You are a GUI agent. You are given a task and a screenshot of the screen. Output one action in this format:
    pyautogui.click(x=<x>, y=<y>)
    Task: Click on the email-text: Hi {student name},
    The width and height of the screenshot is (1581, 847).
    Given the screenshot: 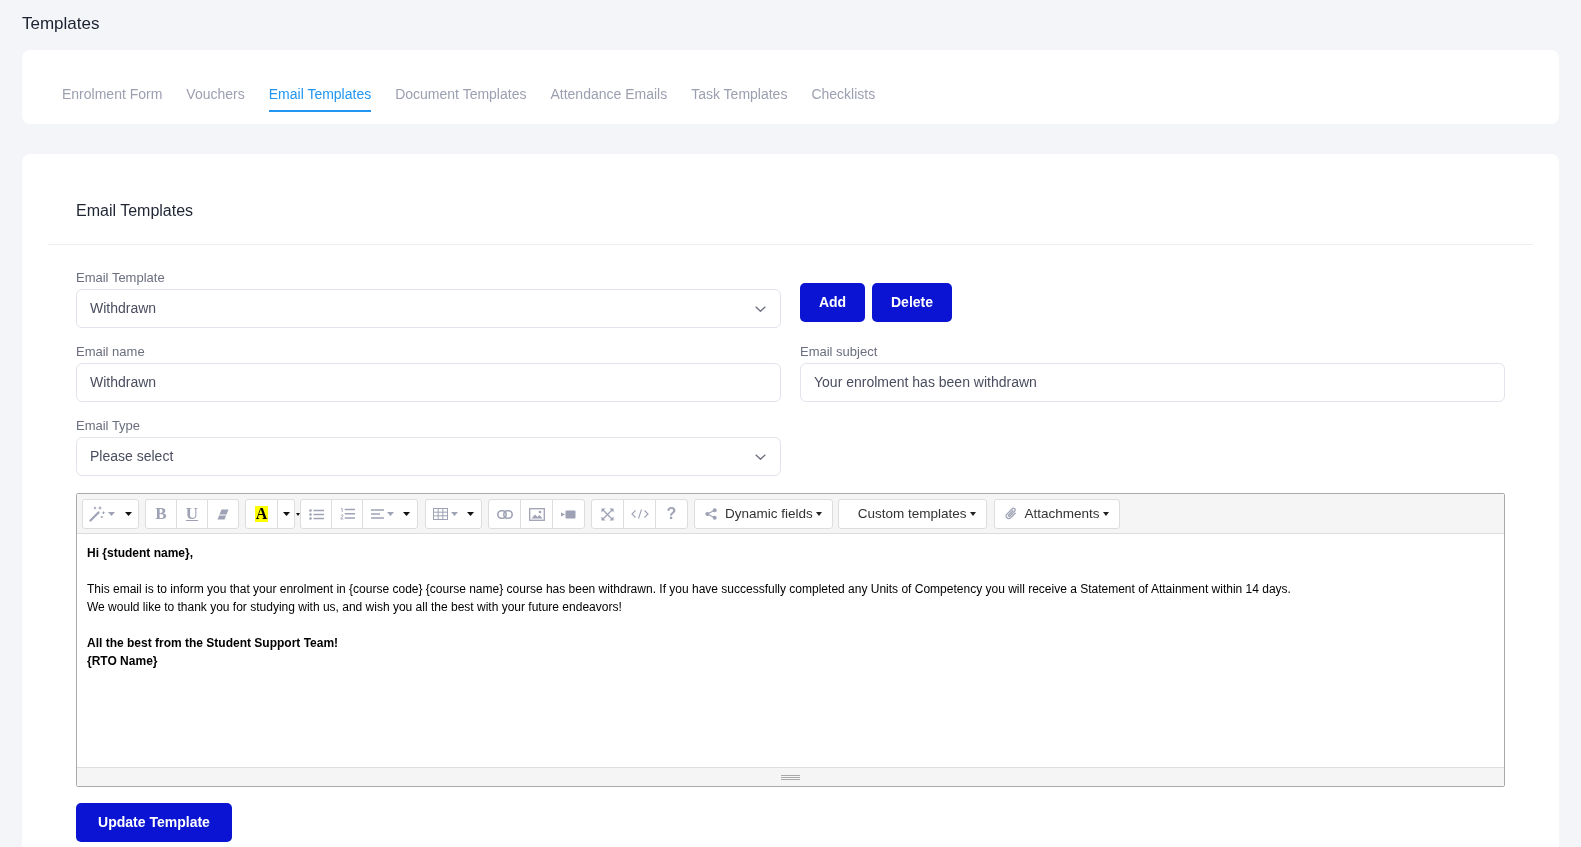 What is the action you would take?
    pyautogui.click(x=140, y=553)
    